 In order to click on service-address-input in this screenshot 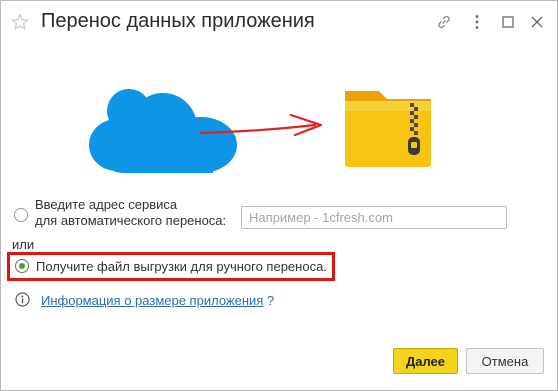, I will do `click(374, 217)`.